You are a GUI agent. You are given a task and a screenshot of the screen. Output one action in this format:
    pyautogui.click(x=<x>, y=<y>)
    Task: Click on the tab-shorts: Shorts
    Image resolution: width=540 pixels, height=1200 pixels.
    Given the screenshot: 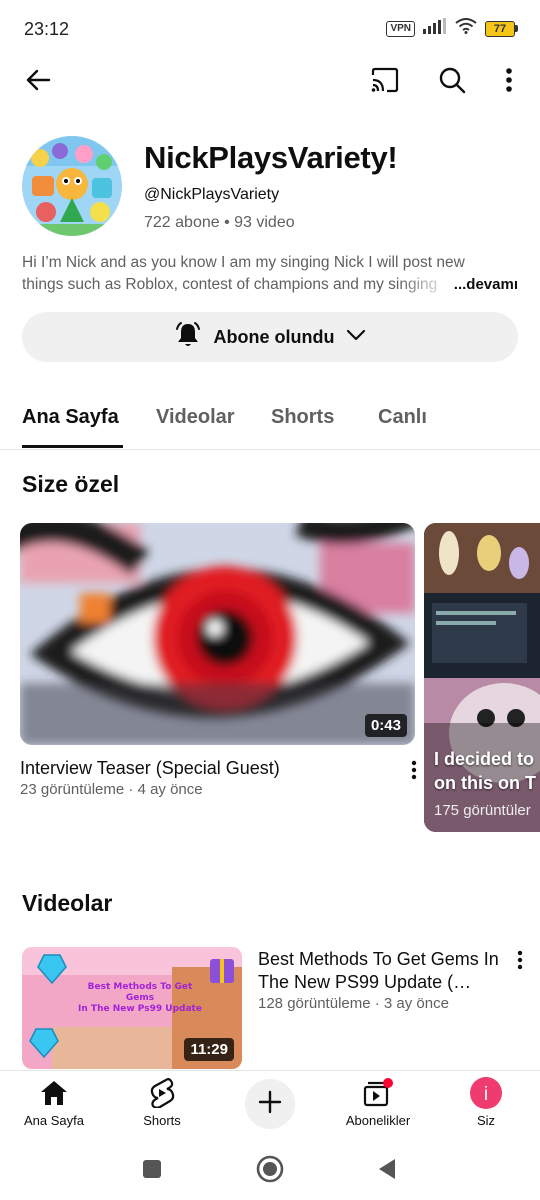 What is the action you would take?
    pyautogui.click(x=302, y=417)
    